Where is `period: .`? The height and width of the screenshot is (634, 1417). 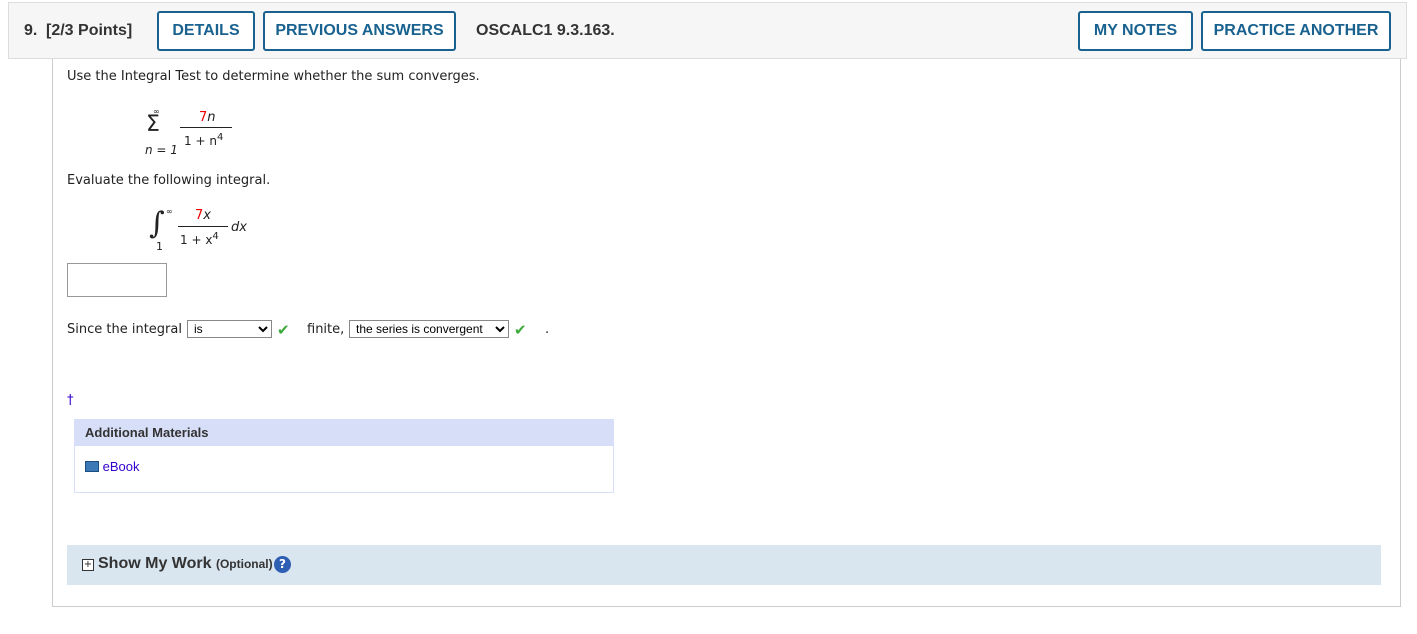 period: . is located at coordinates (547, 329).